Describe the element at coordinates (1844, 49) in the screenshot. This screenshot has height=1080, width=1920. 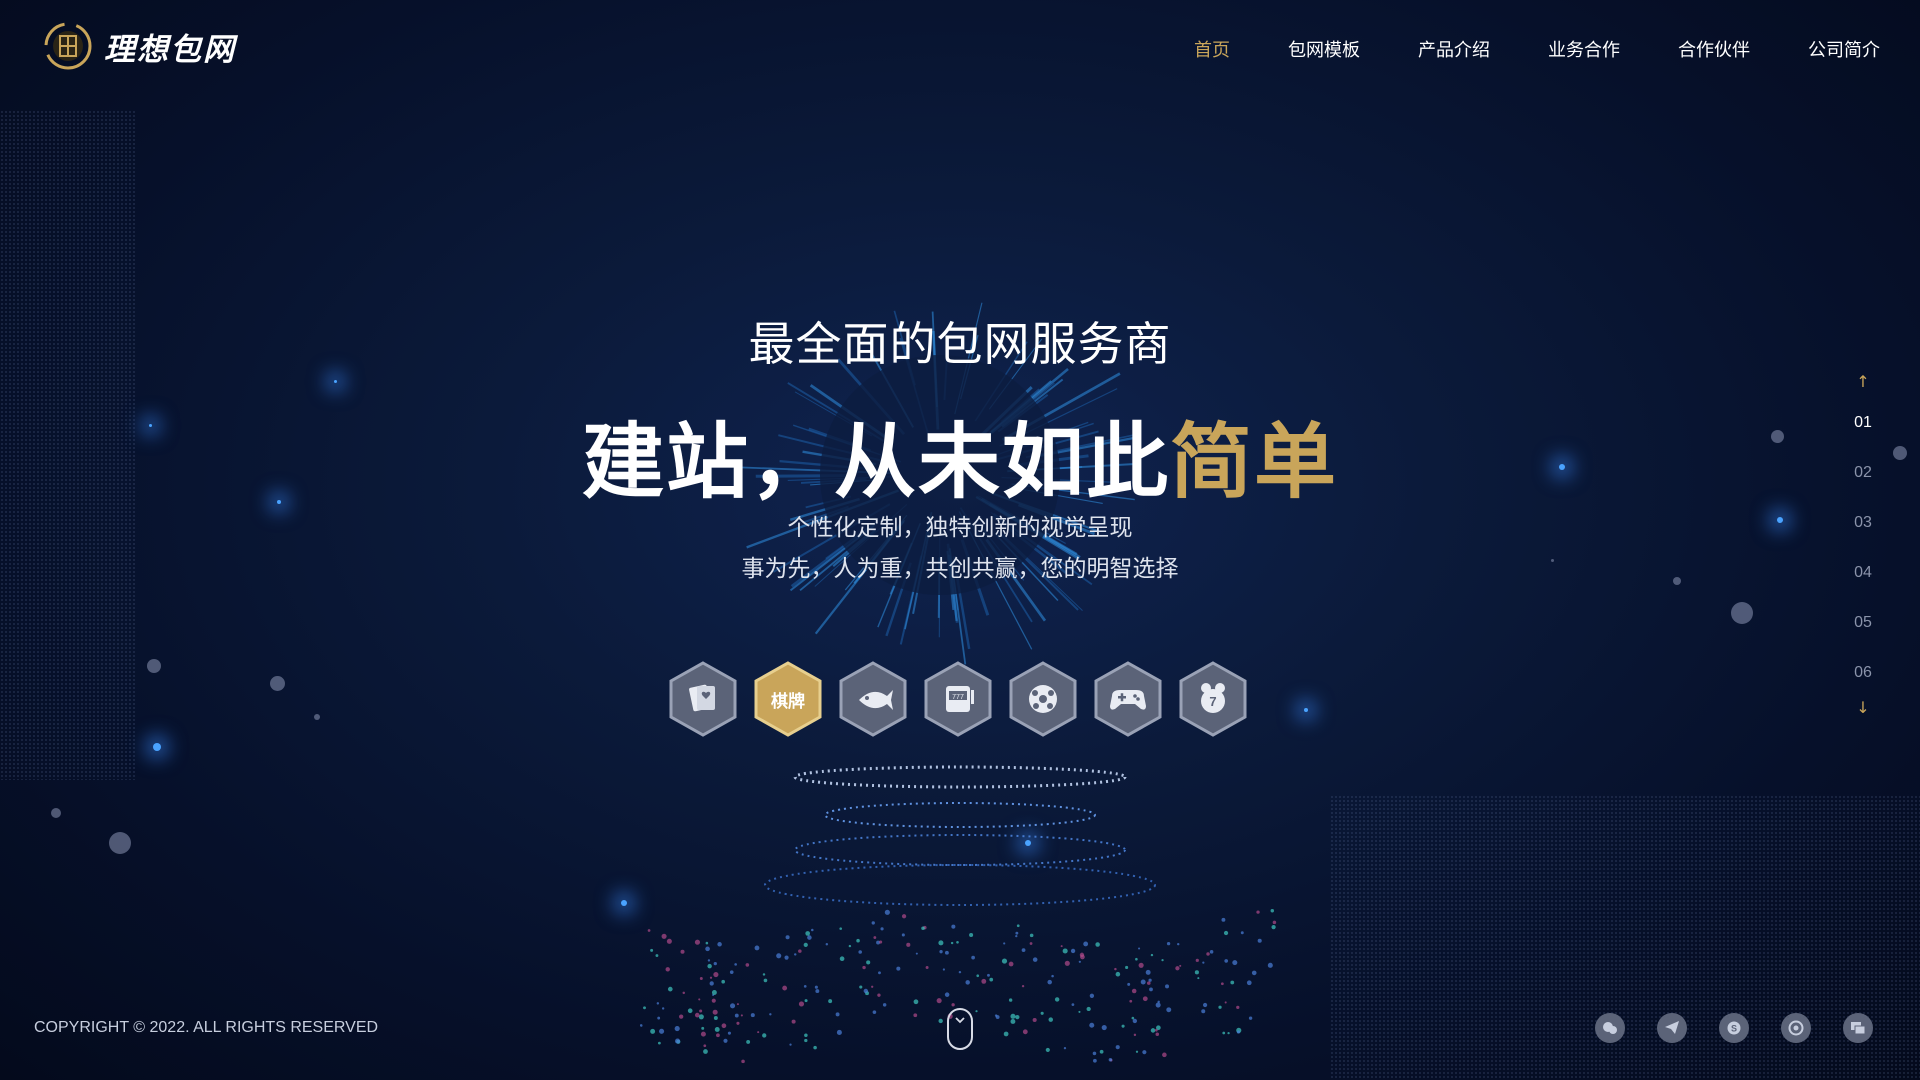
I see `nav-item: 公司简介` at that location.